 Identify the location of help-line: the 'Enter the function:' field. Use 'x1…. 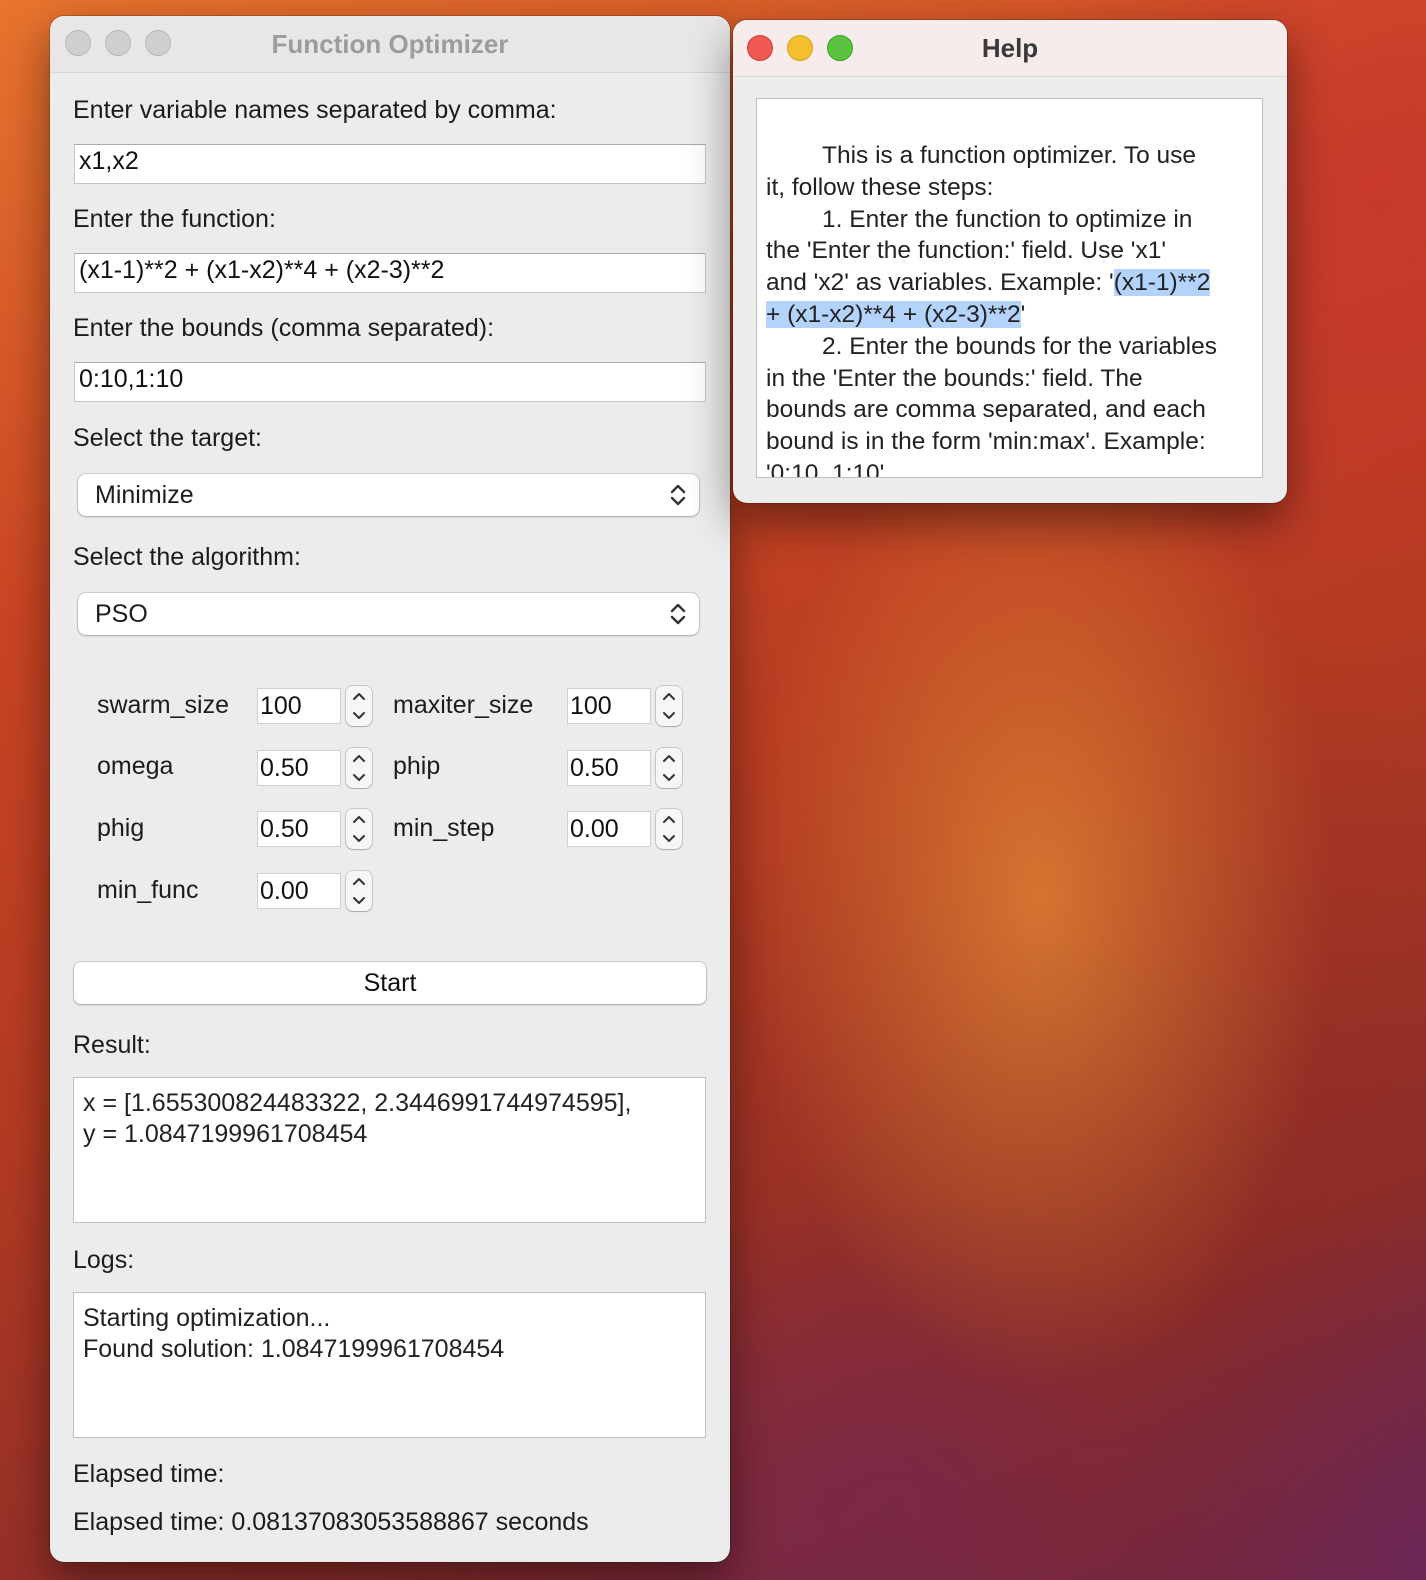
(966, 251).